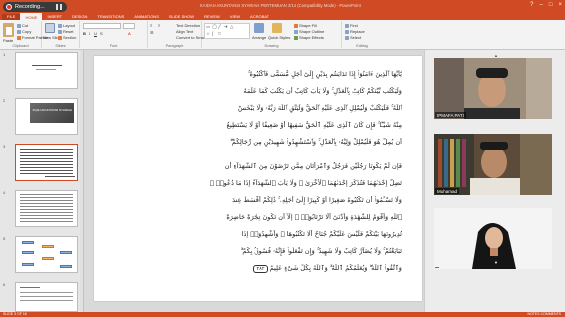  Describe the element at coordinates (22, 25) in the screenshot. I see `cut-button: Cut` at that location.